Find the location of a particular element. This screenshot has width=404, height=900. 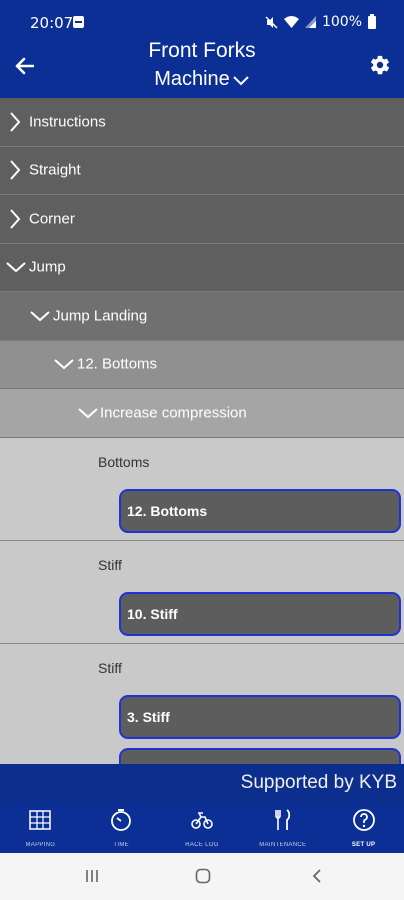

stopwatch-icon is located at coordinates (121, 820).